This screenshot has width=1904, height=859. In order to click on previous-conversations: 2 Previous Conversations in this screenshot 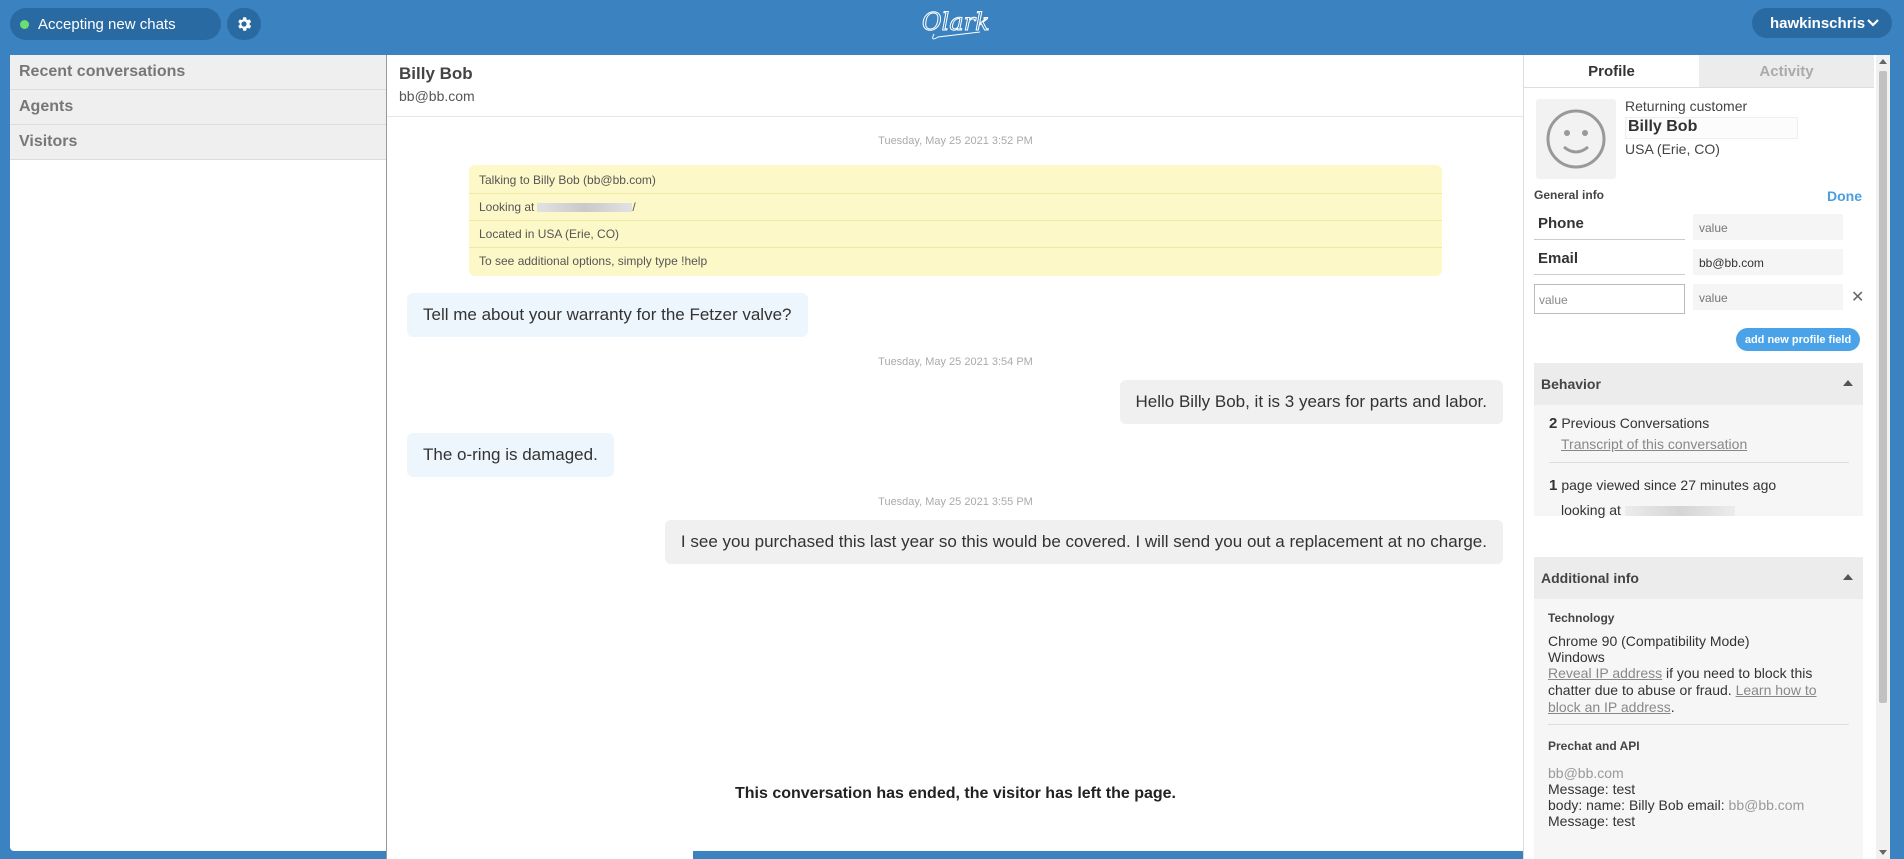, I will do `click(1699, 423)`.